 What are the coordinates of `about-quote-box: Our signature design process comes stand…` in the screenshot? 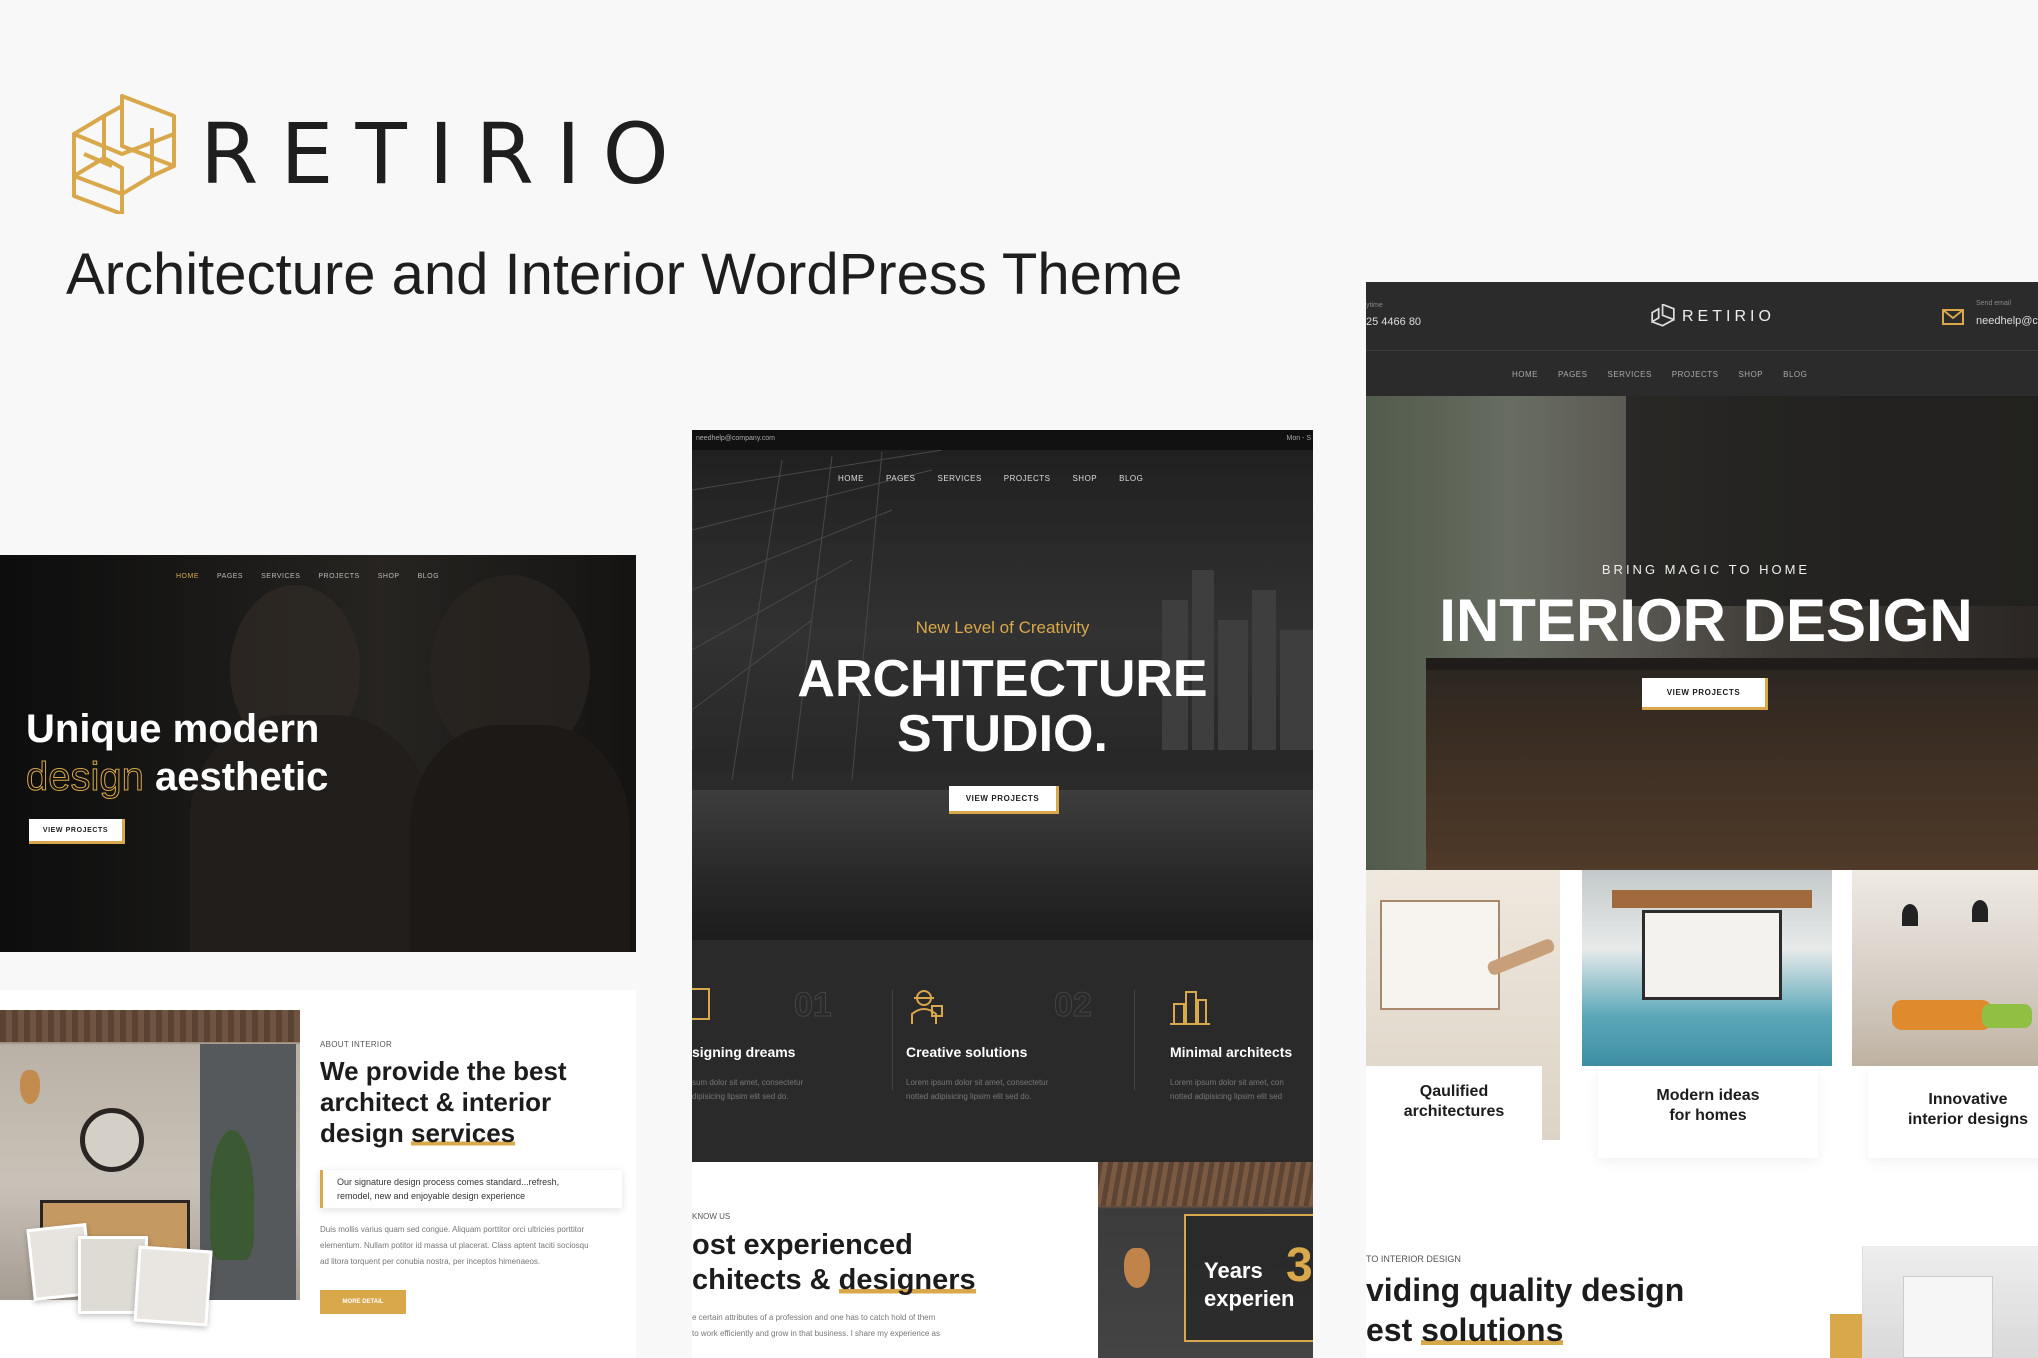 It's located at (471, 1189).